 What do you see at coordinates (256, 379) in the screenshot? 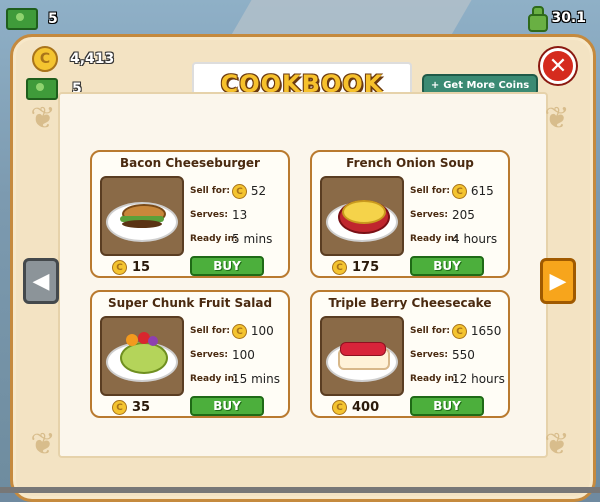
I see `ready-in-value: 15 mins` at bounding box center [256, 379].